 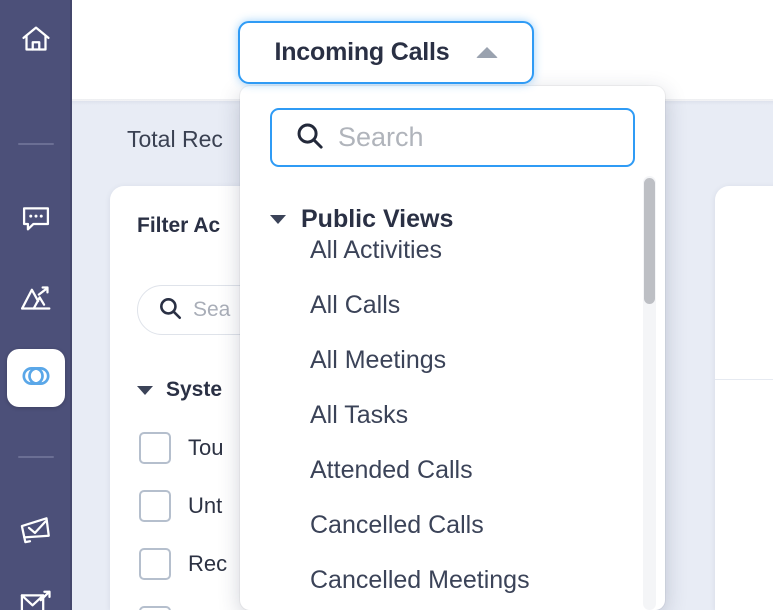 What do you see at coordinates (181, 448) in the screenshot?
I see `filter-checkbox-row: Tou` at bounding box center [181, 448].